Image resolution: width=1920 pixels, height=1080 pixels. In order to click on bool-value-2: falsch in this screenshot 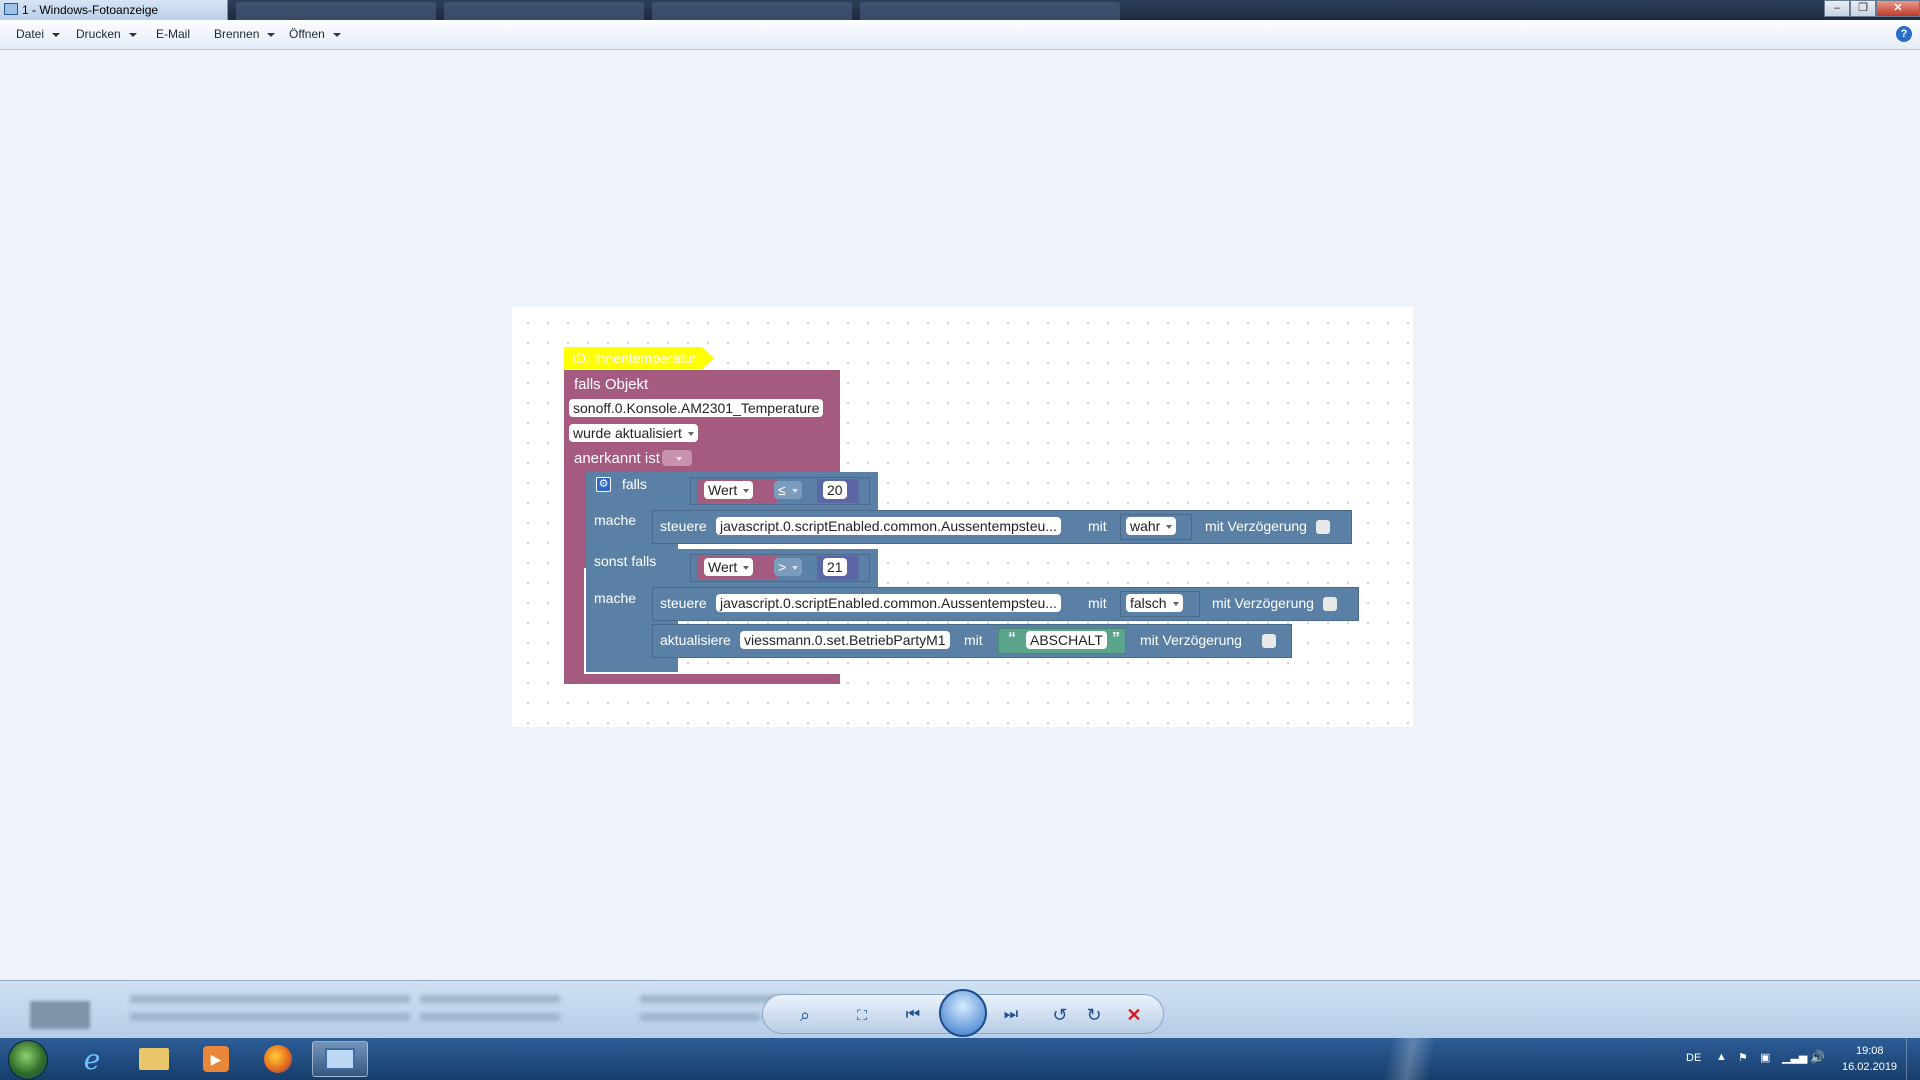, I will do `click(1148, 603)`.